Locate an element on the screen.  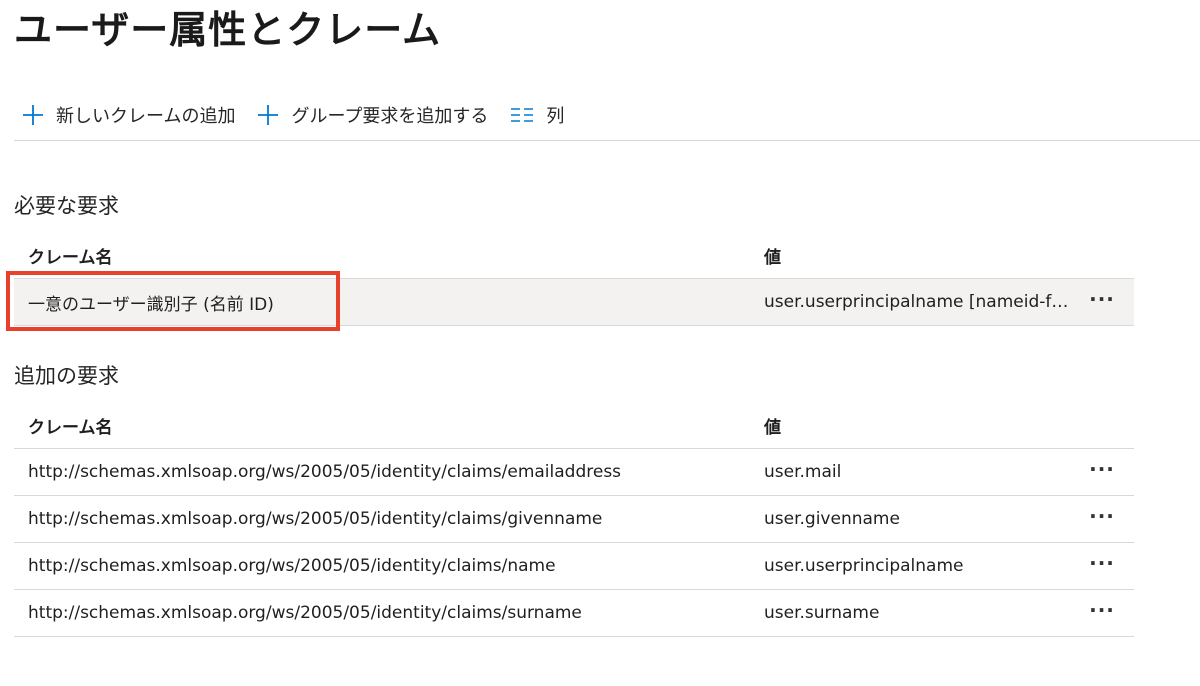
claim-value-cell: user.surname is located at coordinates (822, 613).